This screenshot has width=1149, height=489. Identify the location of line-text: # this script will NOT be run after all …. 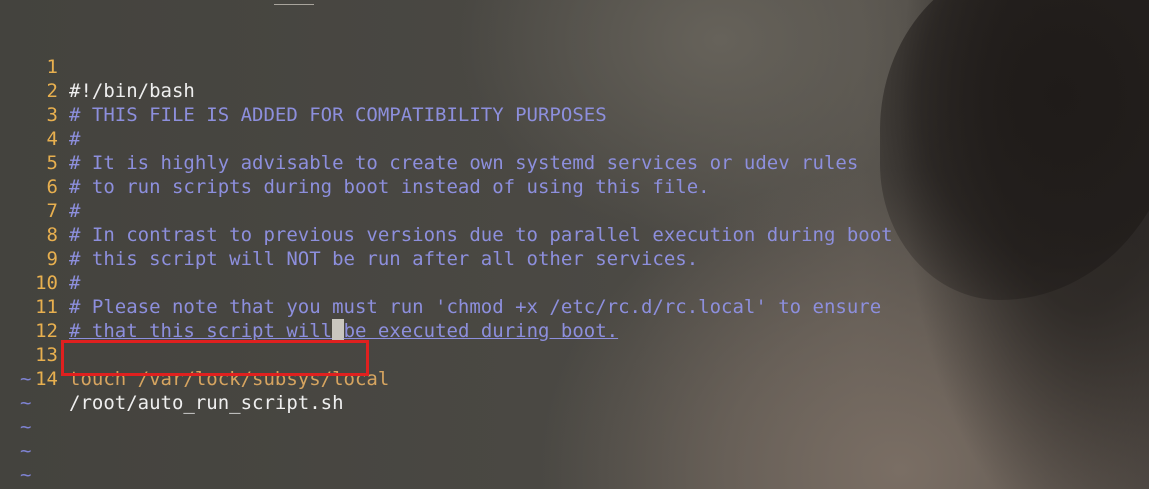
(384, 259).